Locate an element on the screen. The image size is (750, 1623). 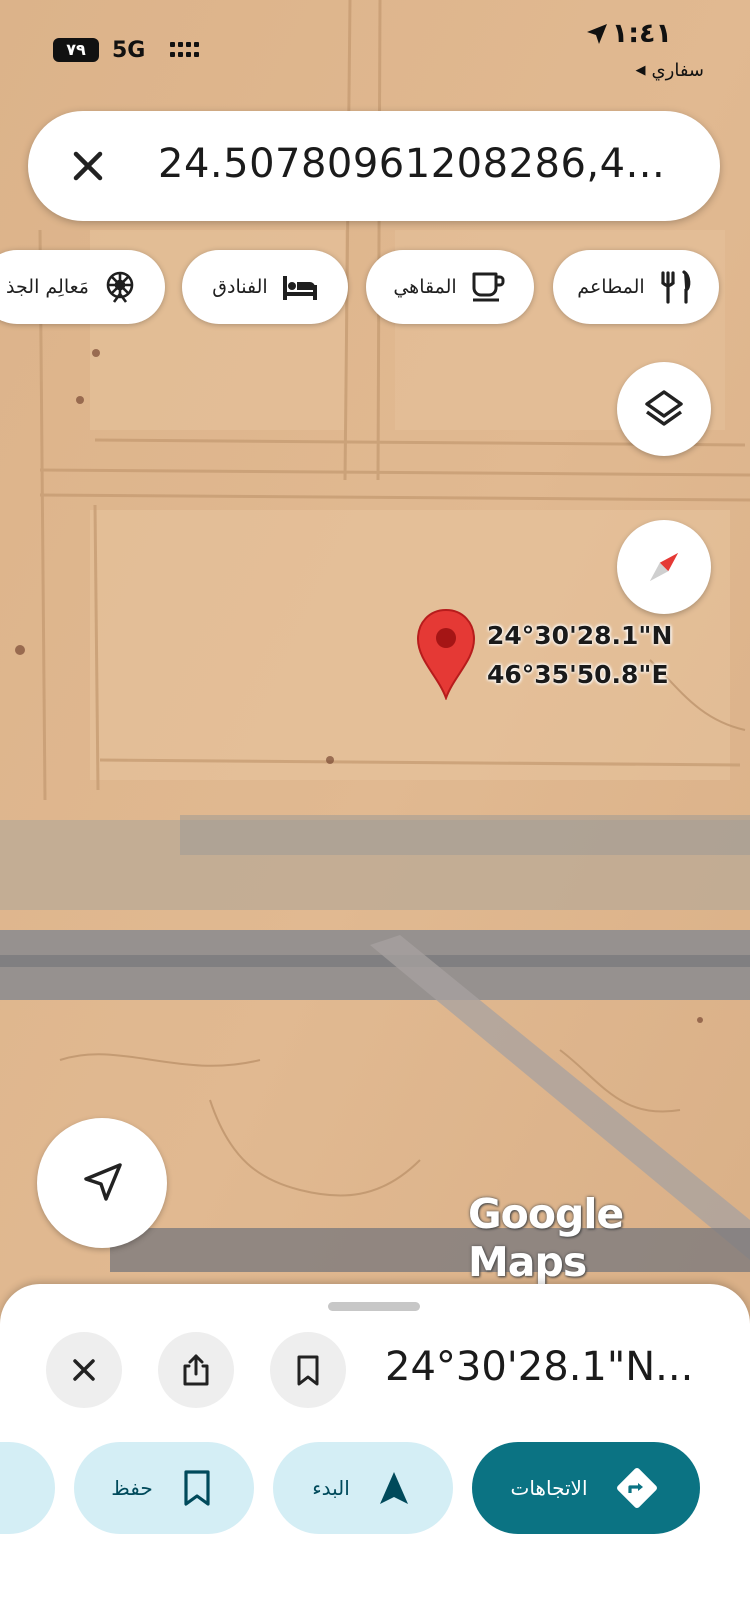
chip-label: مَعالِم الجذ is located at coordinates (47, 287).